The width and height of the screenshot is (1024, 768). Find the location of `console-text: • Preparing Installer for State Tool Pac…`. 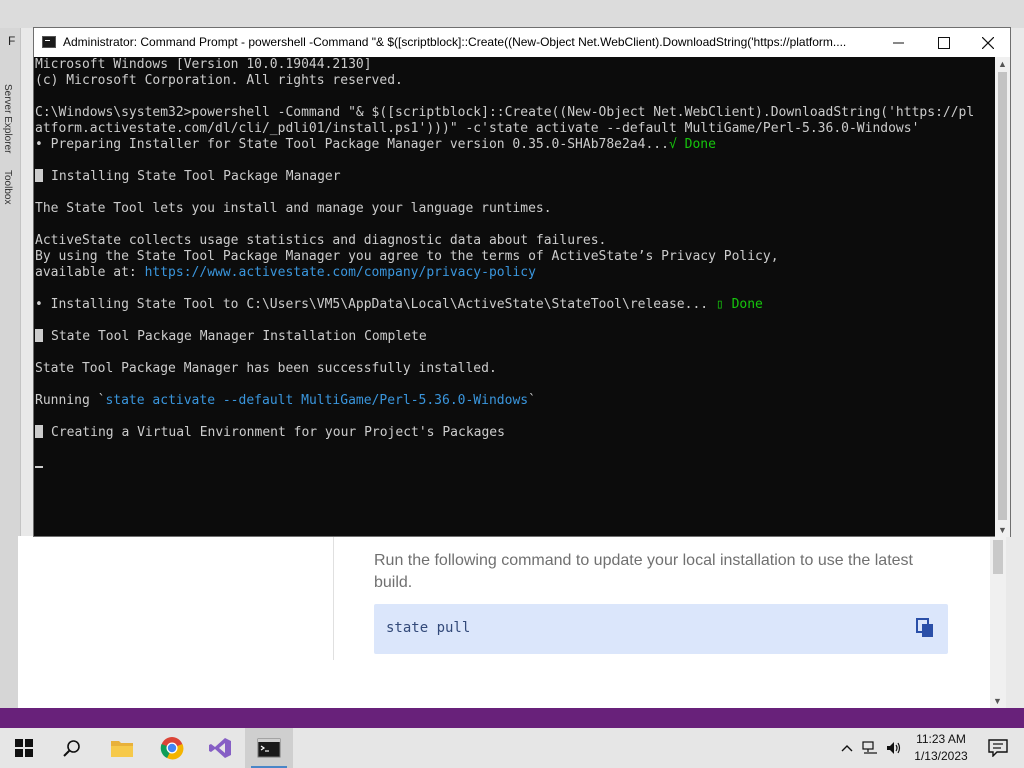

console-text: • Preparing Installer for State Tool Pac… is located at coordinates (352, 144).